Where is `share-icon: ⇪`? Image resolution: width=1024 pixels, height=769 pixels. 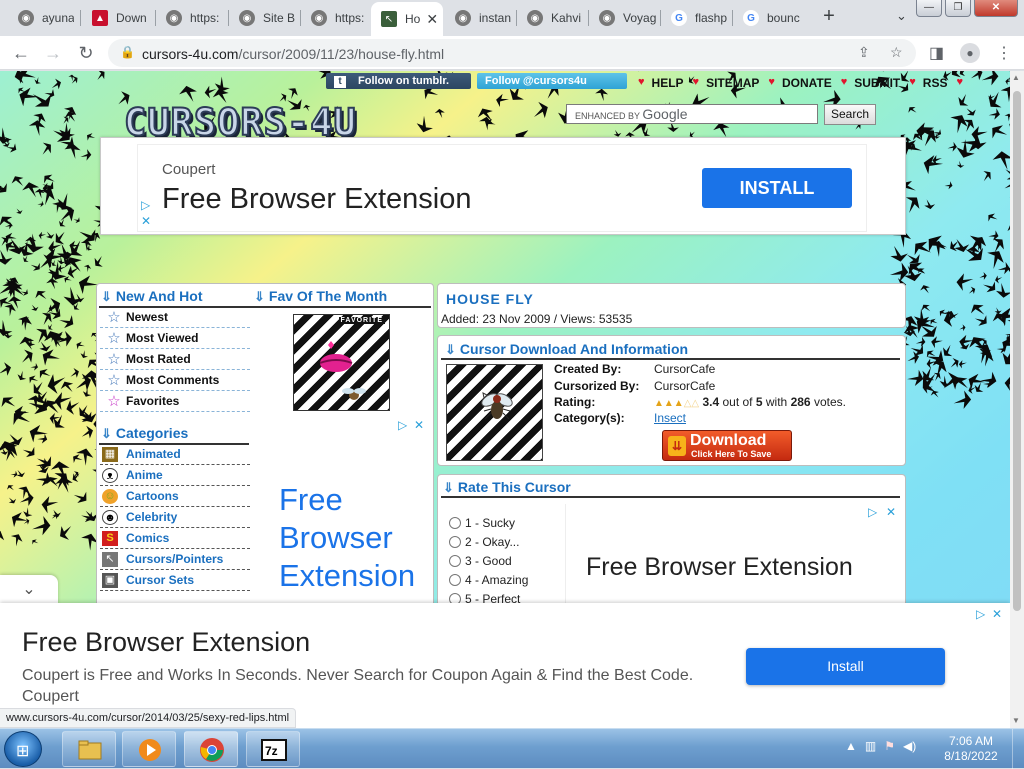
share-icon: ⇪ is located at coordinates (864, 52).